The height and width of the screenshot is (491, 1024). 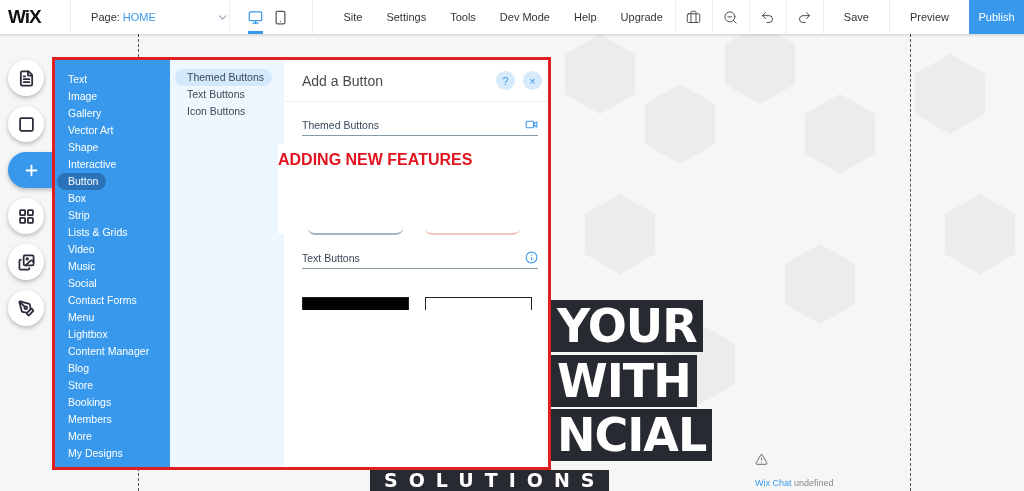 I want to click on category-item: Shape, so click(x=81, y=147).